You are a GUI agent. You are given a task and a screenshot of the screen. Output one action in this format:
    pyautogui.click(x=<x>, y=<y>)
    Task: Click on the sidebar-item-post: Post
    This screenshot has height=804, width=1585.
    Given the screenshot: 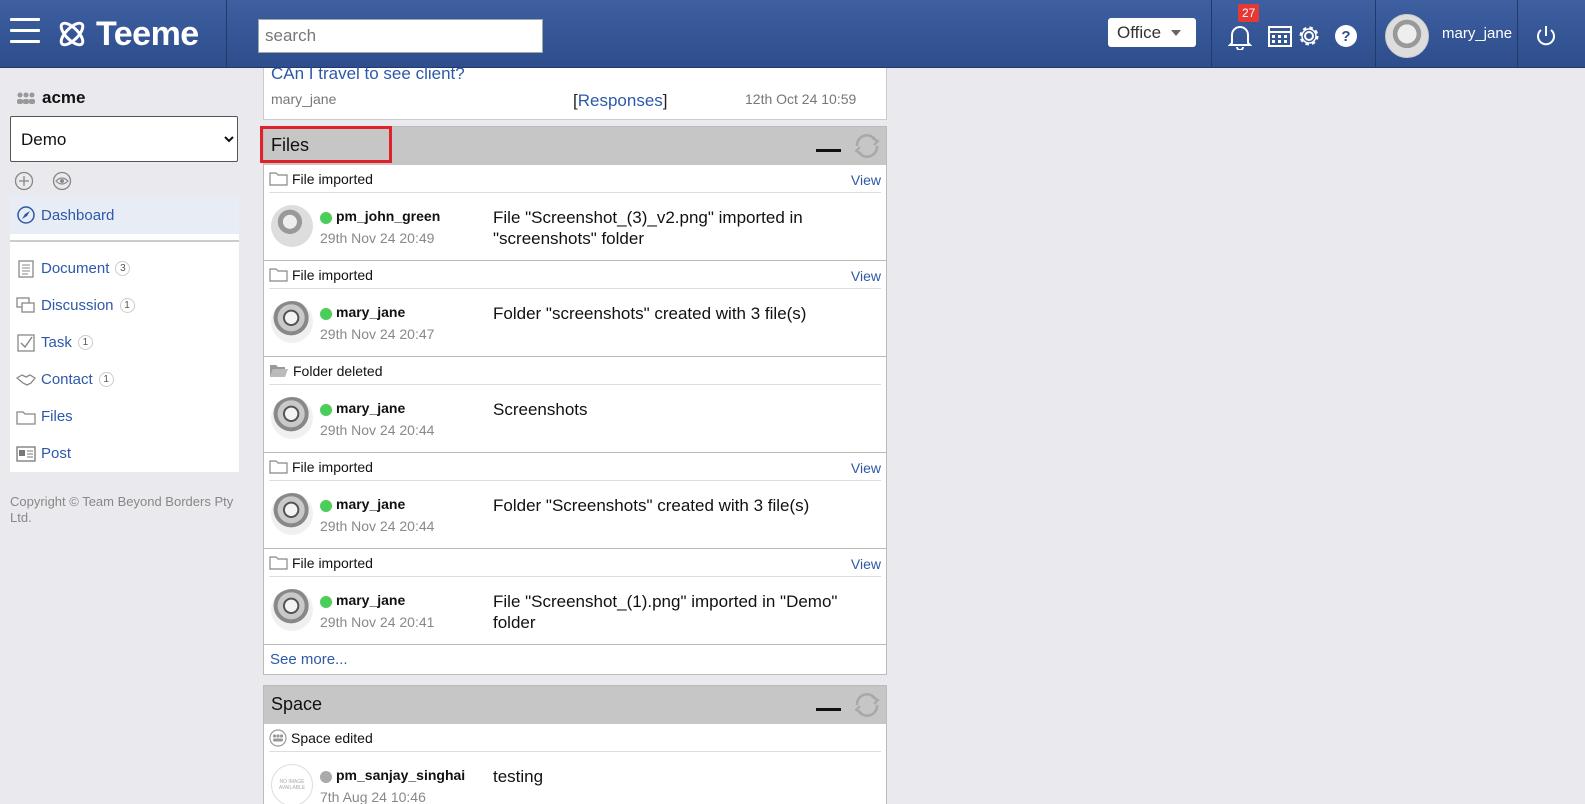 What is the action you would take?
    pyautogui.click(x=124, y=453)
    